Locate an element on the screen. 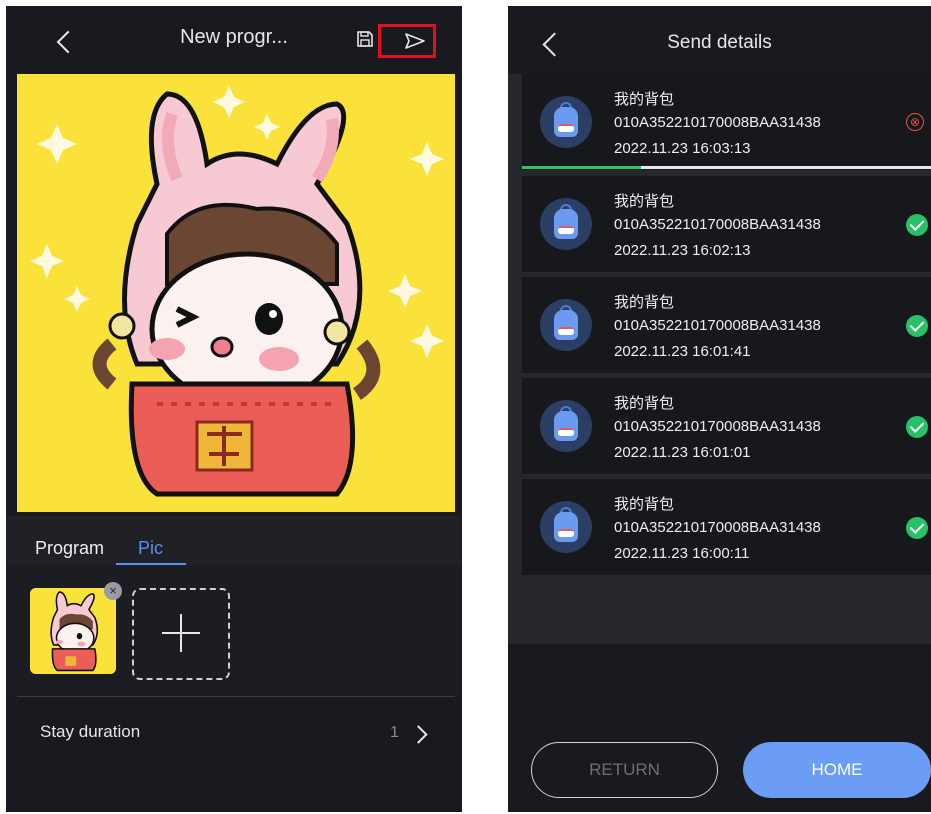 Image resolution: width=931 pixels, height=814 pixels. page-title: Send details is located at coordinates (719, 42).